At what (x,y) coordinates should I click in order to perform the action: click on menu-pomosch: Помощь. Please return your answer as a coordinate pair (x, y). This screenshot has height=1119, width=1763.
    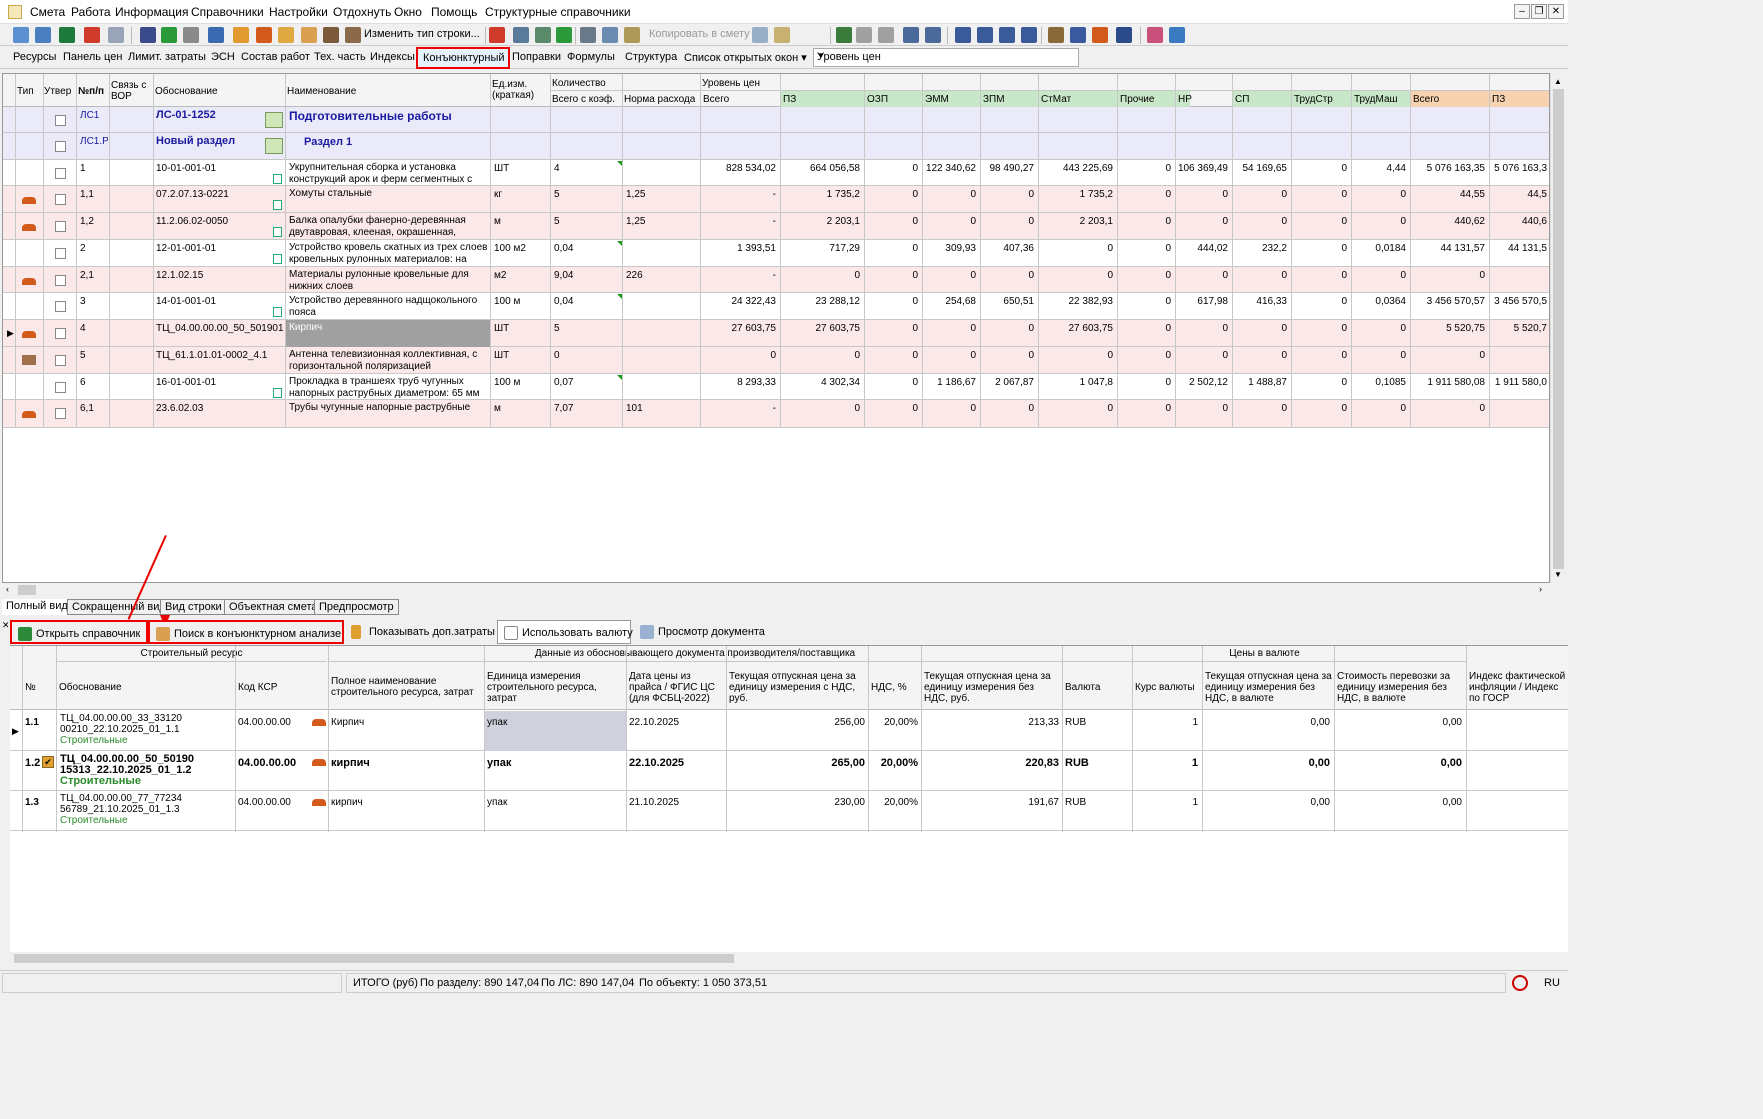
    Looking at the image, I should click on (454, 12).